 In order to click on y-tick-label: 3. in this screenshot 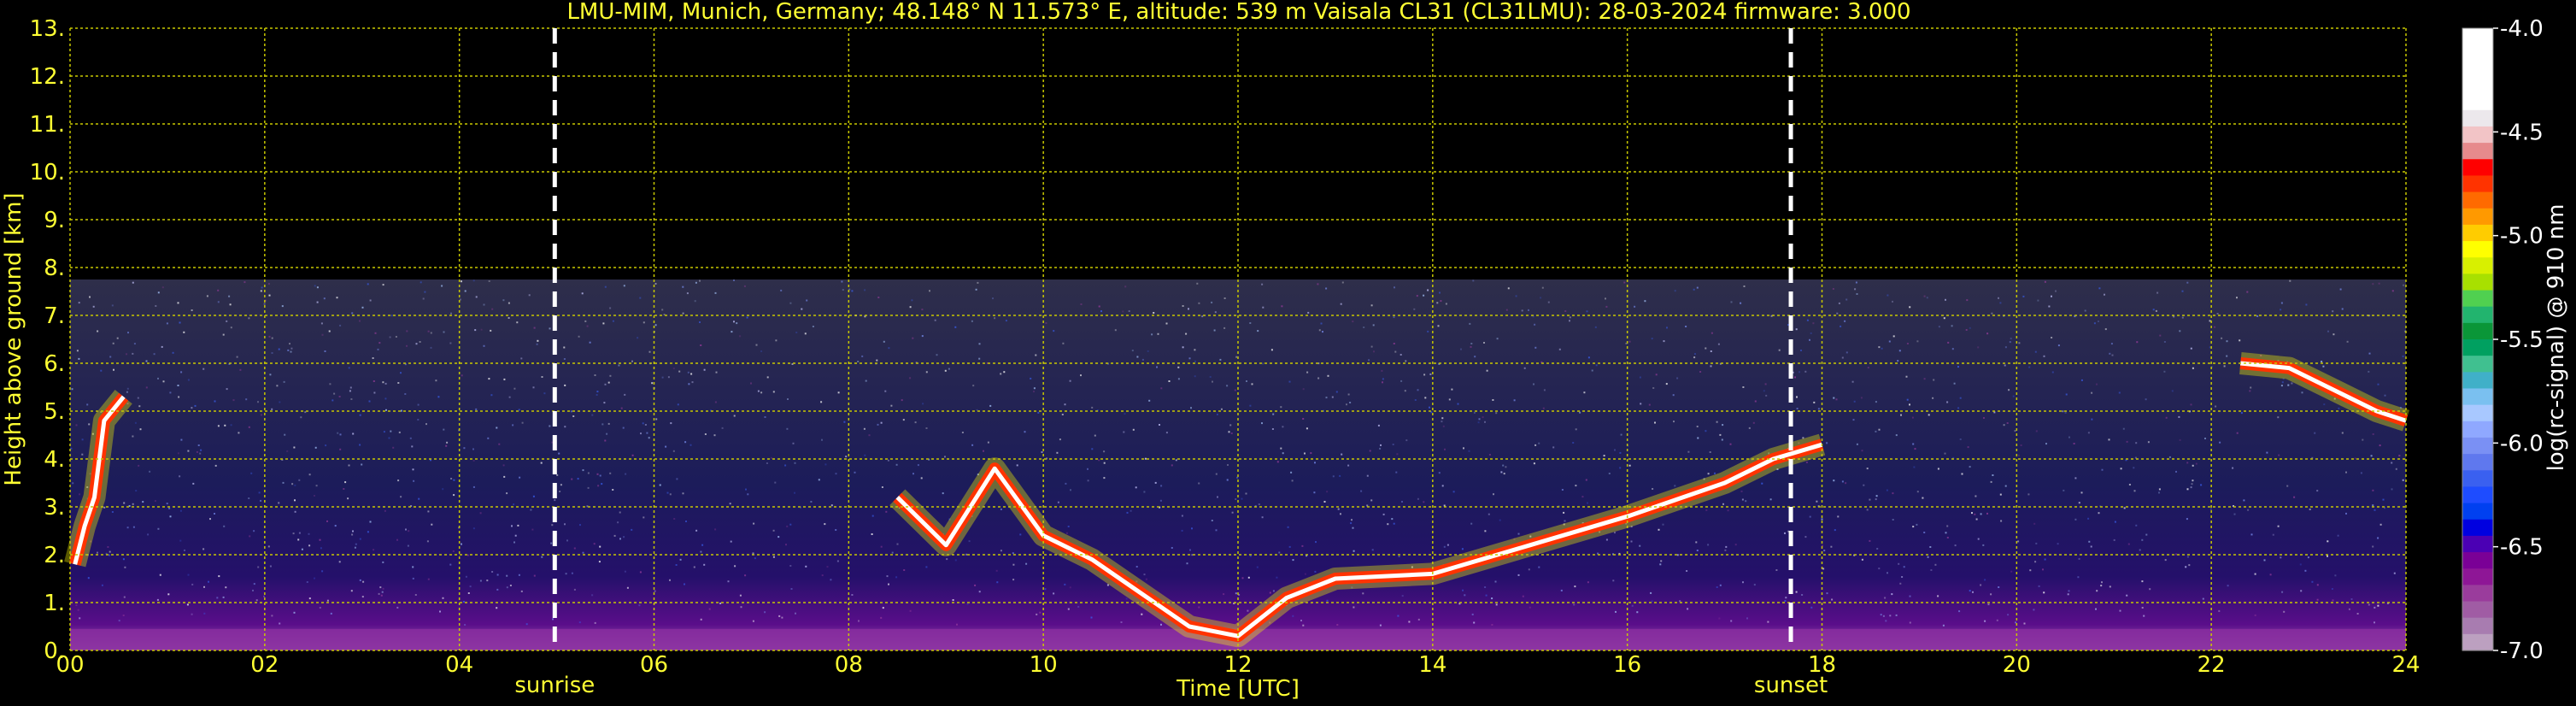, I will do `click(54, 508)`.